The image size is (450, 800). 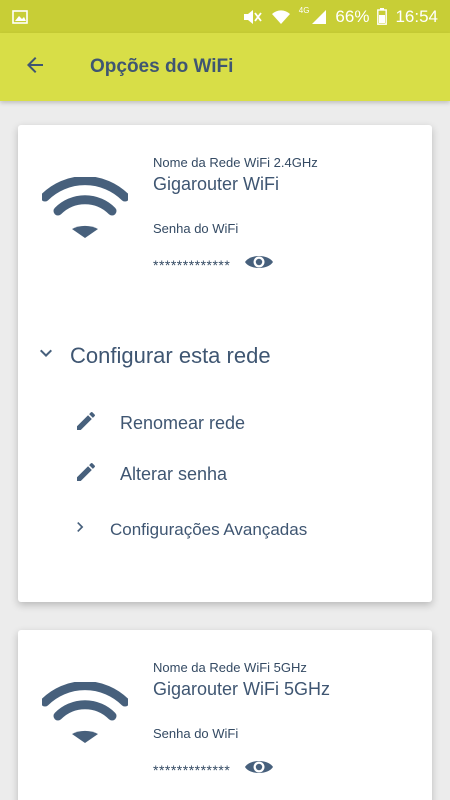 What do you see at coordinates (319, 17) in the screenshot?
I see `cell-signal-icon` at bounding box center [319, 17].